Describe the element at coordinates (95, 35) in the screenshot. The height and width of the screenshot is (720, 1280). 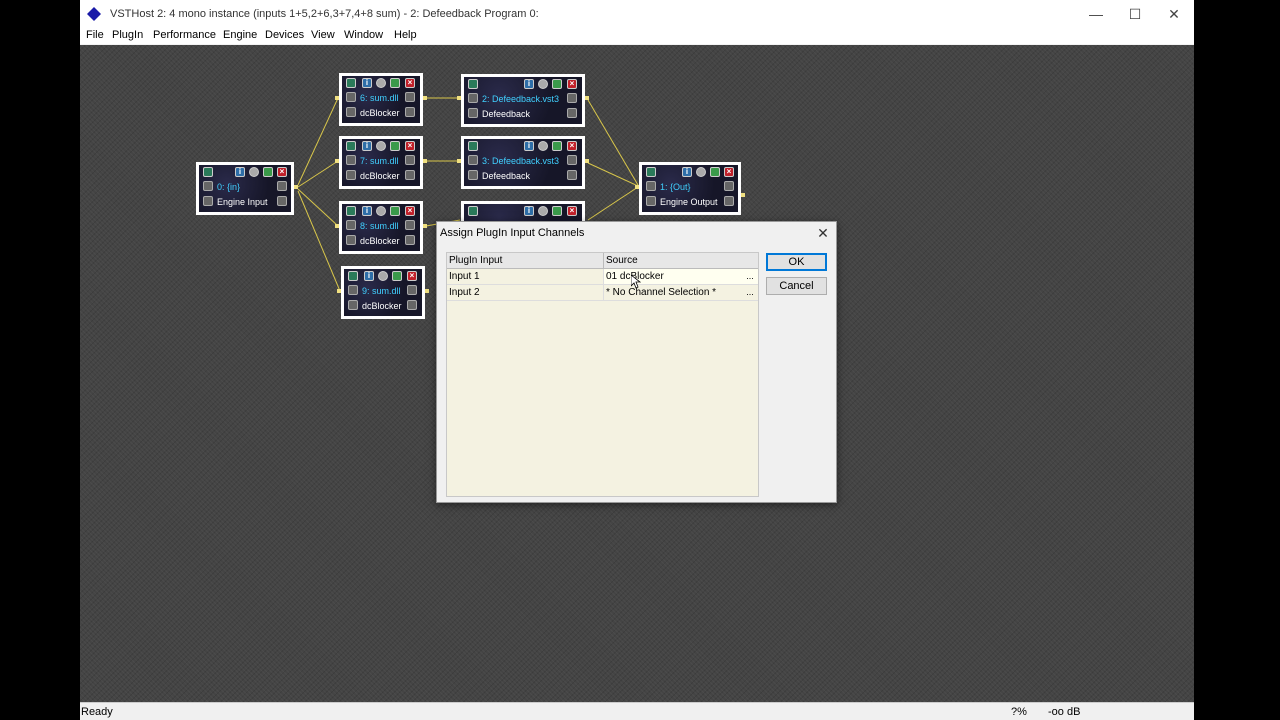
I see `menu-file: File` at that location.